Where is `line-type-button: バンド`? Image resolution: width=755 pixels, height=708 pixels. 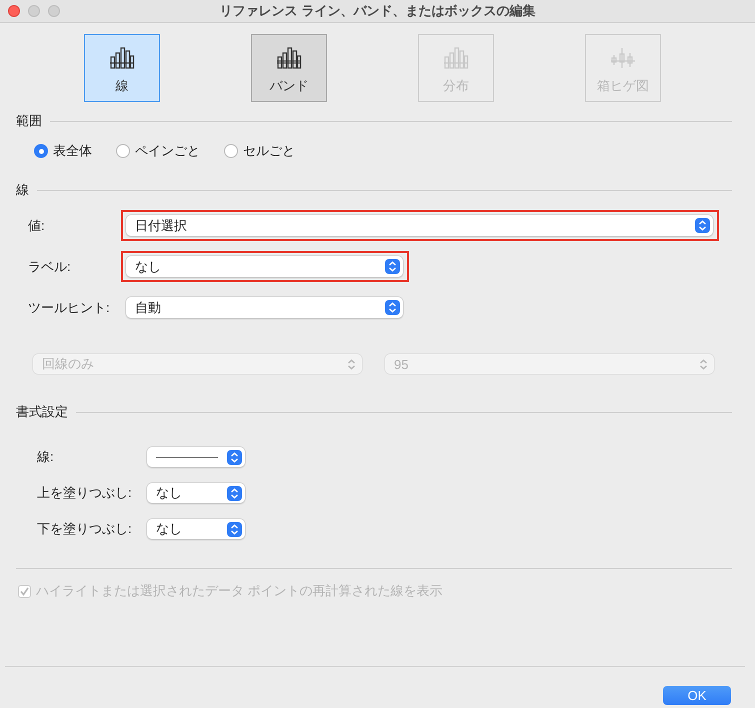 line-type-button: バンド is located at coordinates (289, 68).